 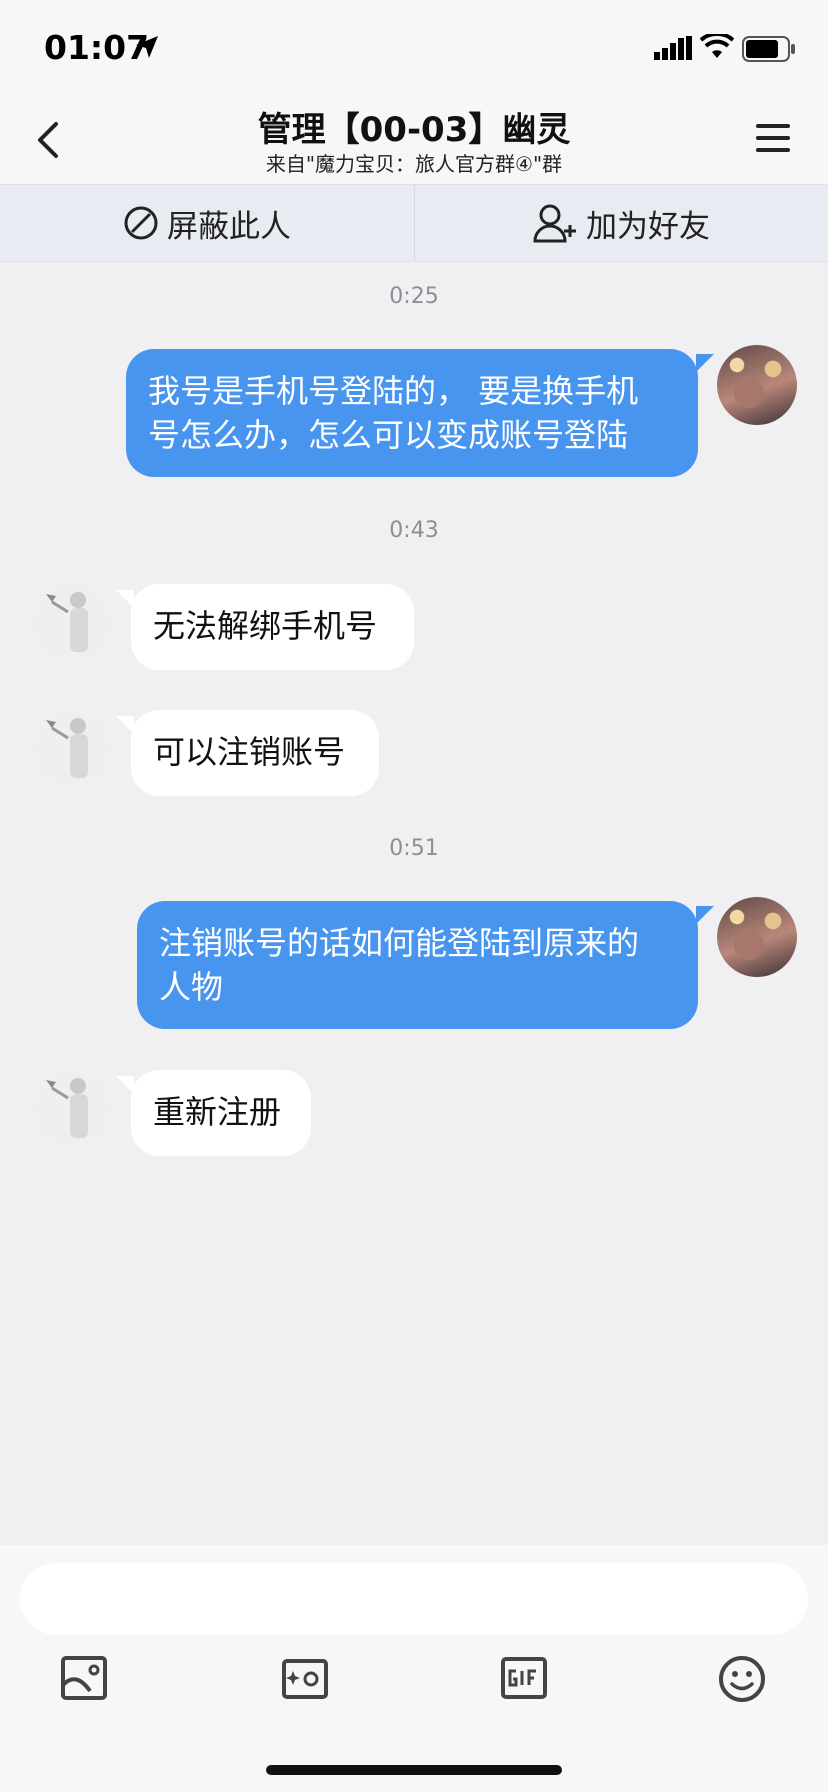 I want to click on chat-title: 管理【00-03】幽灵, so click(x=414, y=130).